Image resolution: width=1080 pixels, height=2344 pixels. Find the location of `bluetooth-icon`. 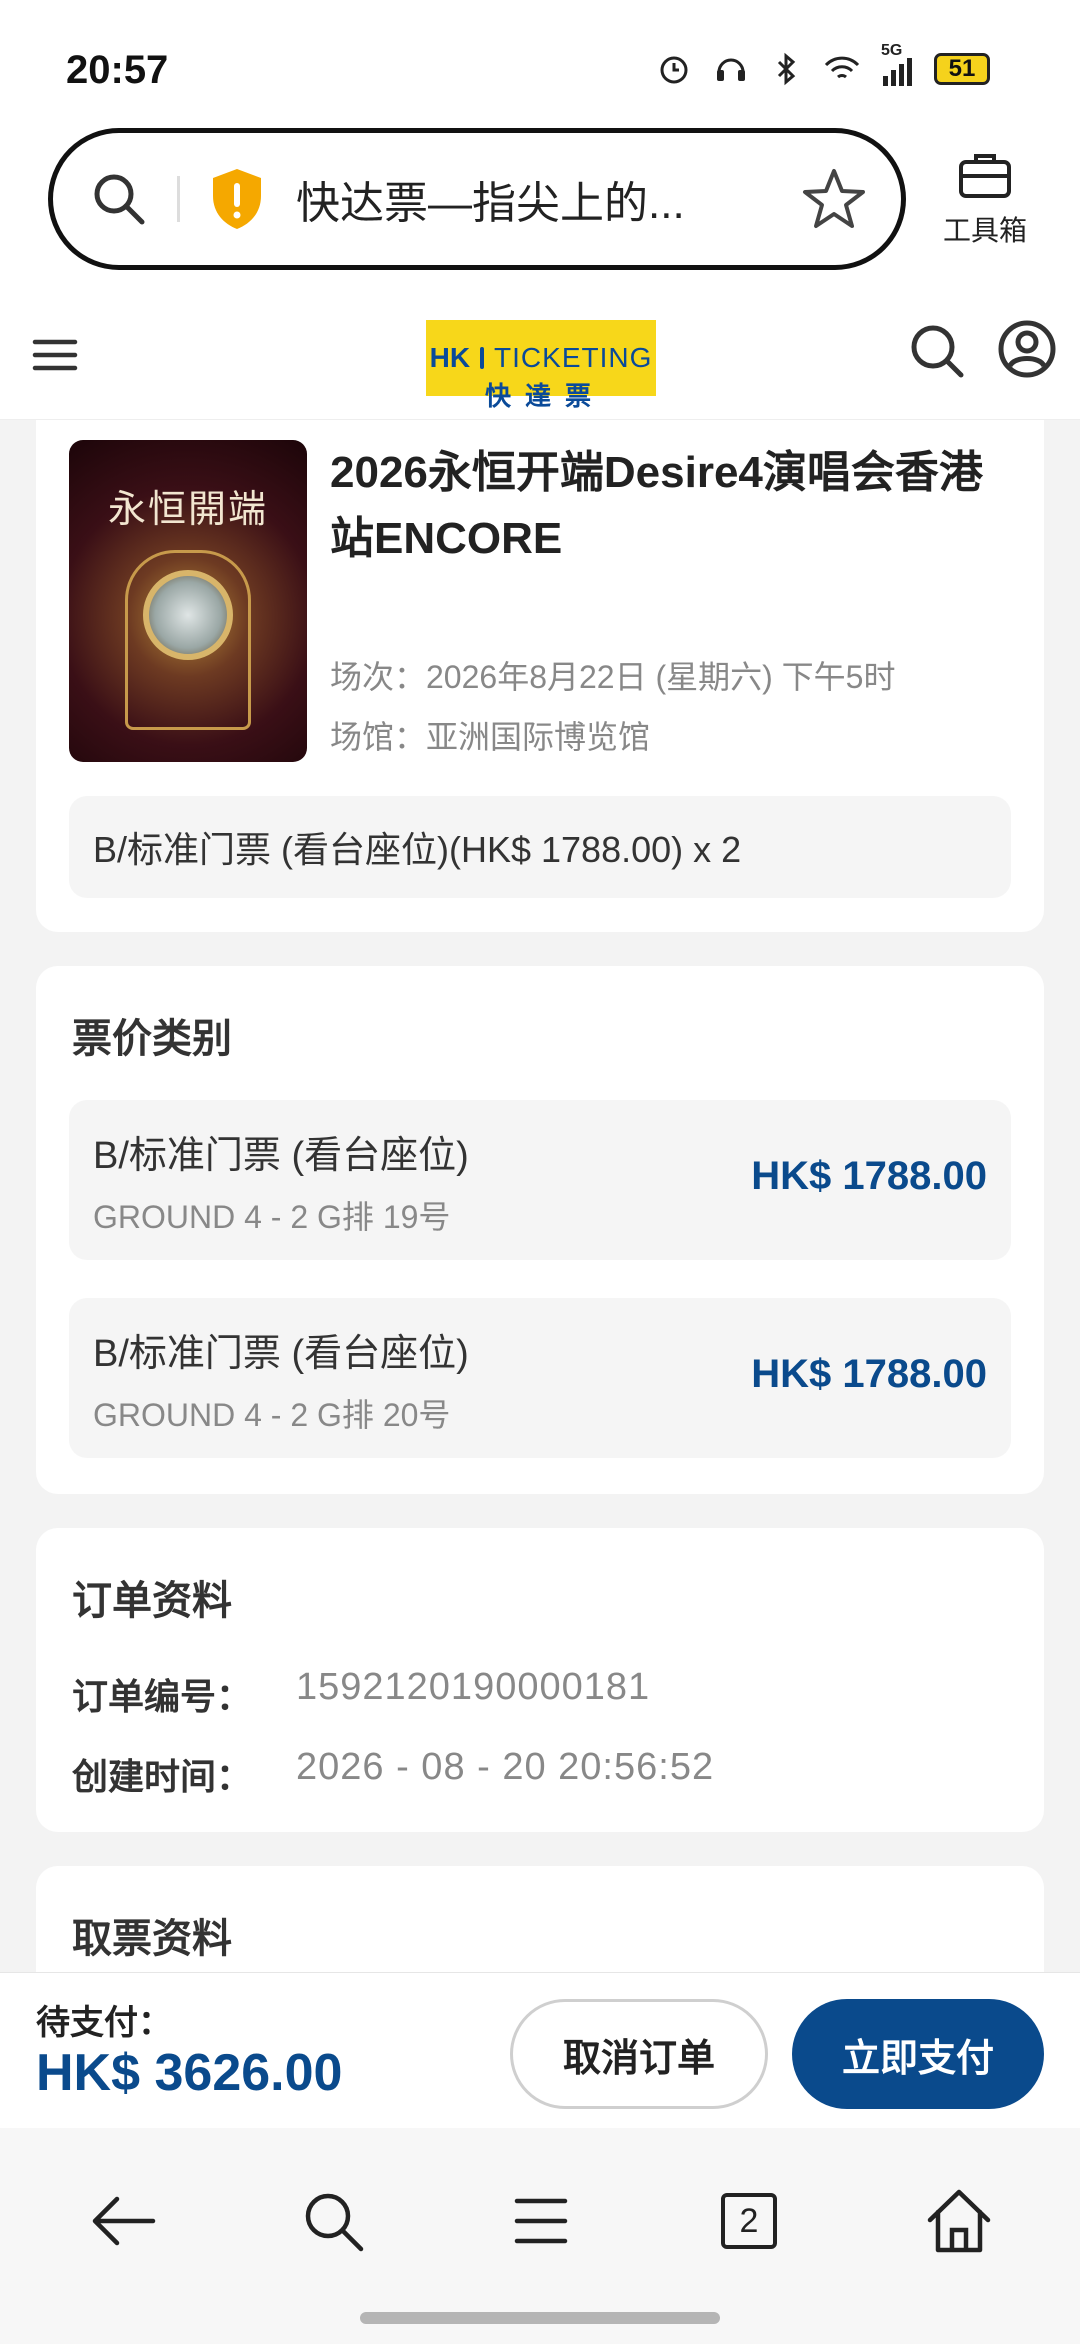

bluetooth-icon is located at coordinates (786, 69).